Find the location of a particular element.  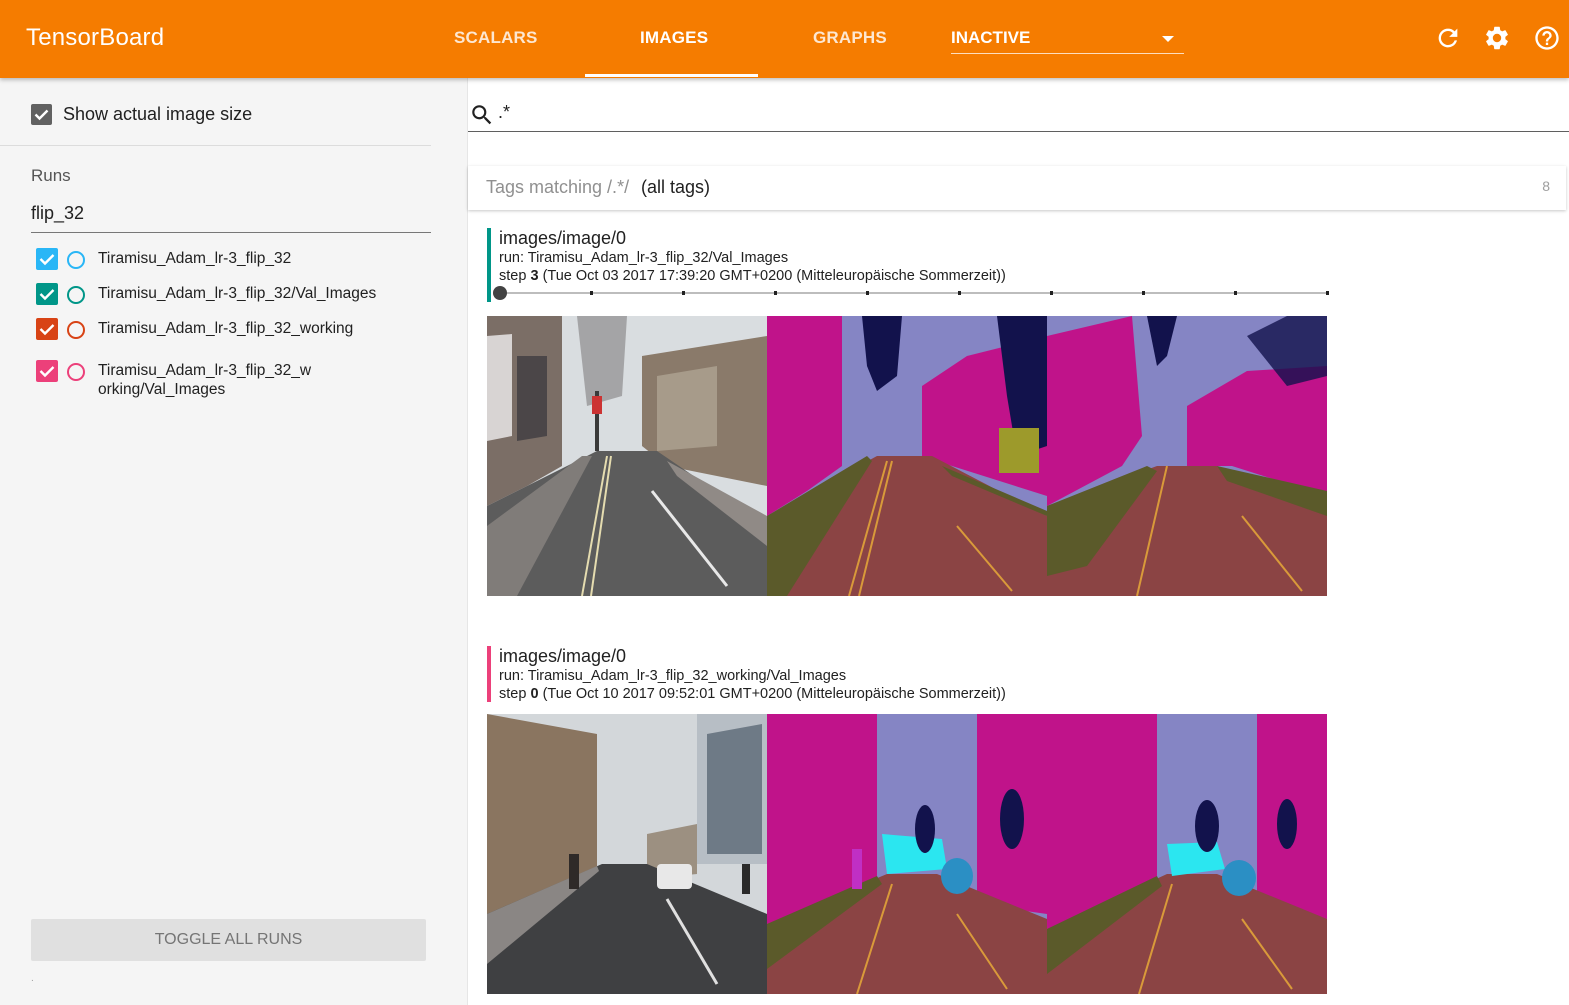

tag-filter-input is located at coordinates (998, 112).